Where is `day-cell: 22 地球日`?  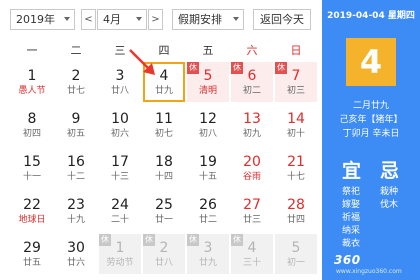 day-cell: 22 地球日 is located at coordinates (32, 211).